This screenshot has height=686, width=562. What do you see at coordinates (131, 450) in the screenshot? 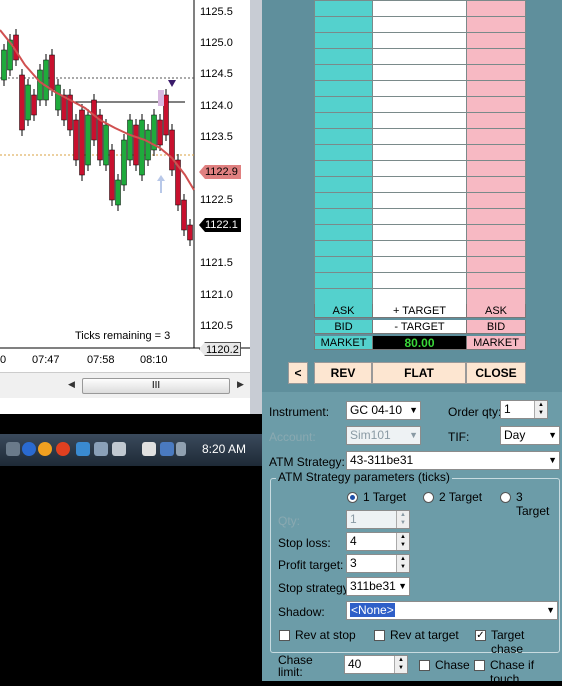
I see `taskbar: 8:20 AM` at bounding box center [131, 450].